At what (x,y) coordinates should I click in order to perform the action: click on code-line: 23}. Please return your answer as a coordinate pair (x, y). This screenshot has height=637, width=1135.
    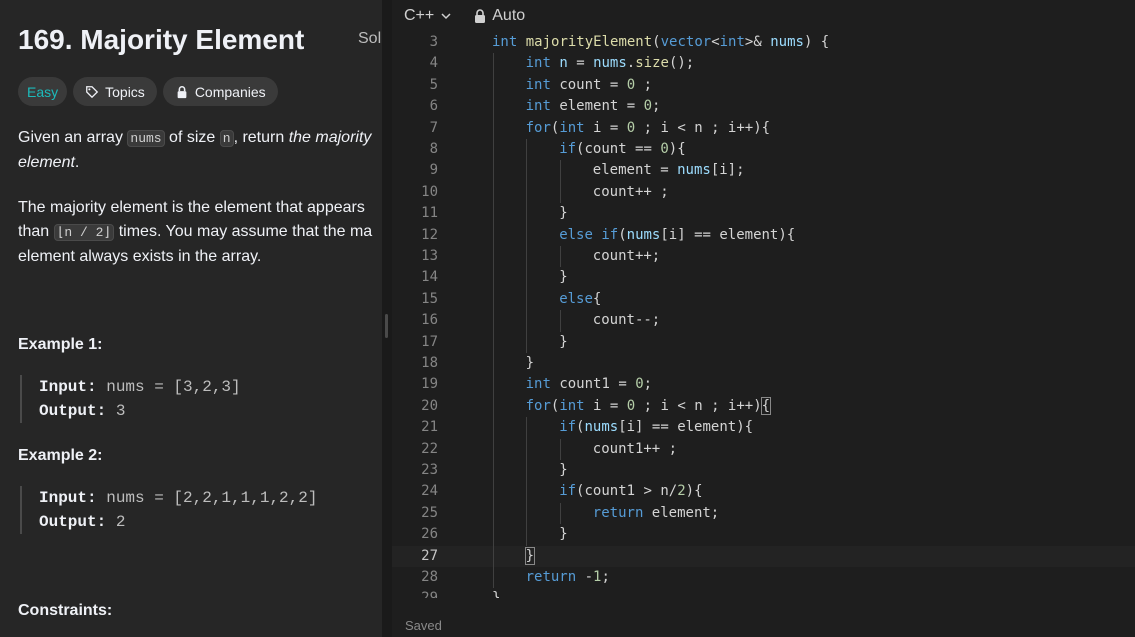
    Looking at the image, I should click on (763, 471).